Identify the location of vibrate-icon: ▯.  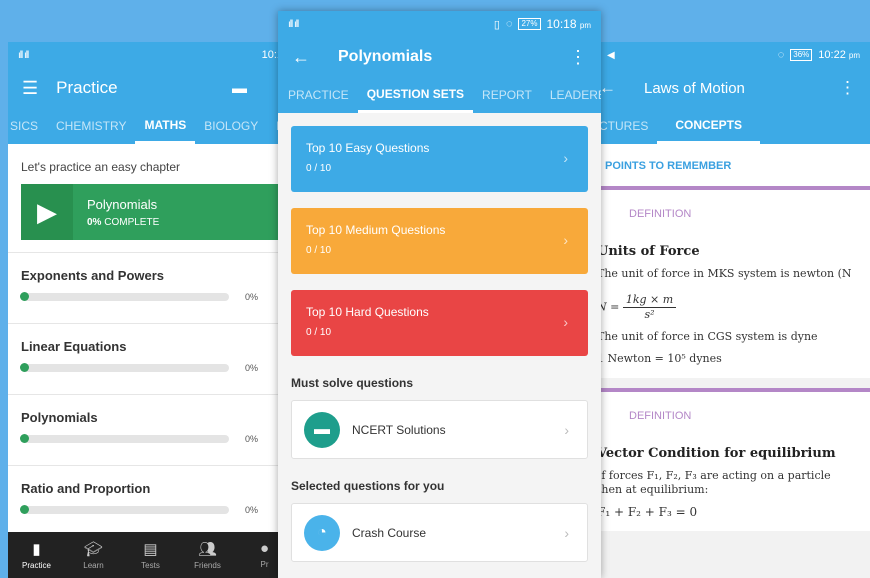
(496, 24).